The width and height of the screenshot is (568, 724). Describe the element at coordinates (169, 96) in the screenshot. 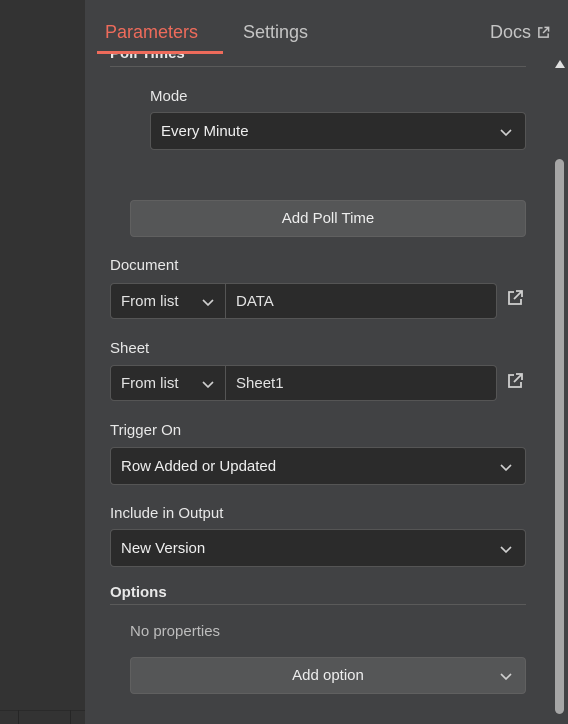

I see `mode-label: Mode` at that location.